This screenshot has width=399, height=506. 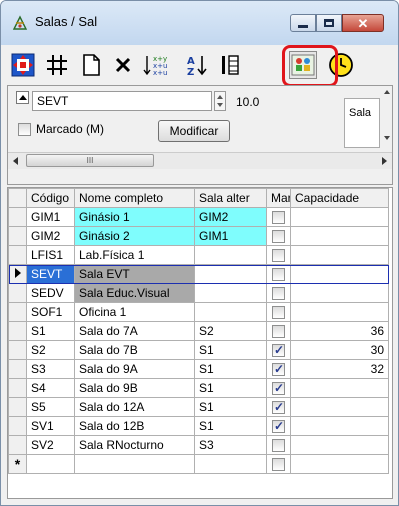 What do you see at coordinates (198, 369) in the screenshot?
I see `table-row: S3Sala do 9AS1 32` at bounding box center [198, 369].